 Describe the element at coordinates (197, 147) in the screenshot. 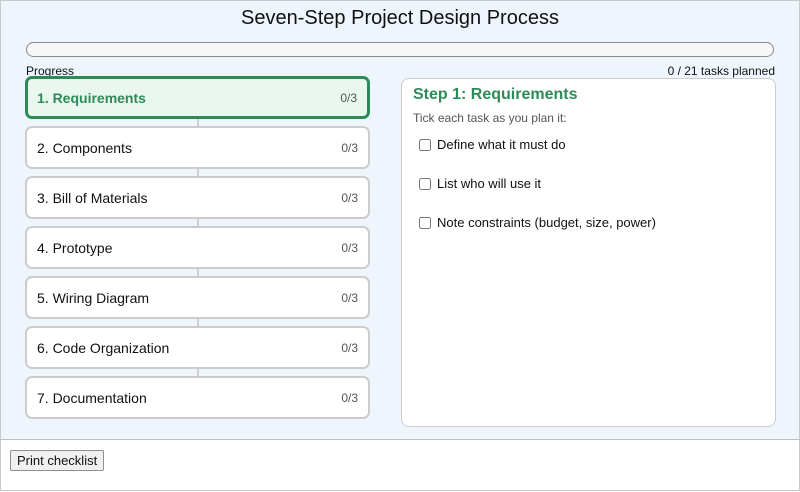

I see `step-item-components: 2. Components 0/3` at that location.